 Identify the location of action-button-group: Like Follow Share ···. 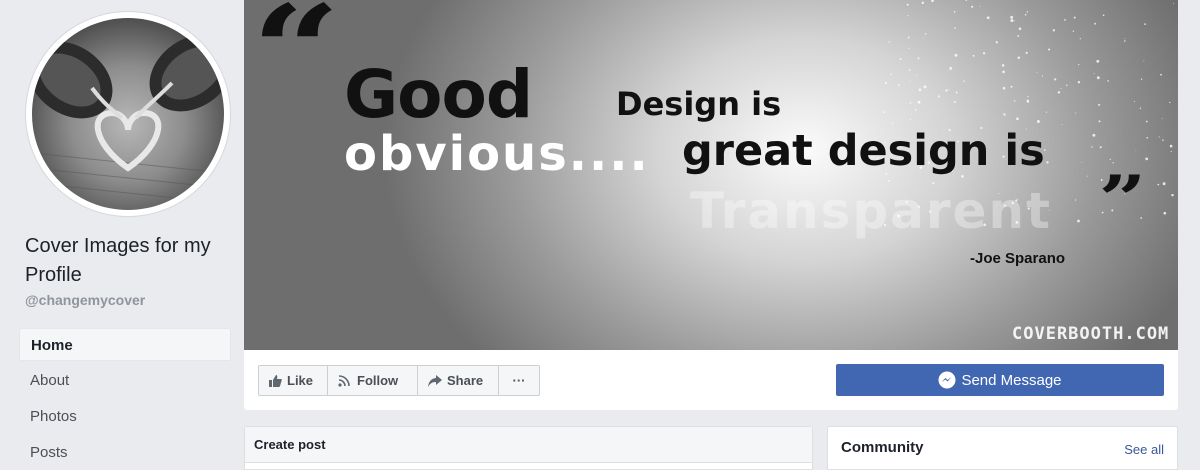
(399, 380).